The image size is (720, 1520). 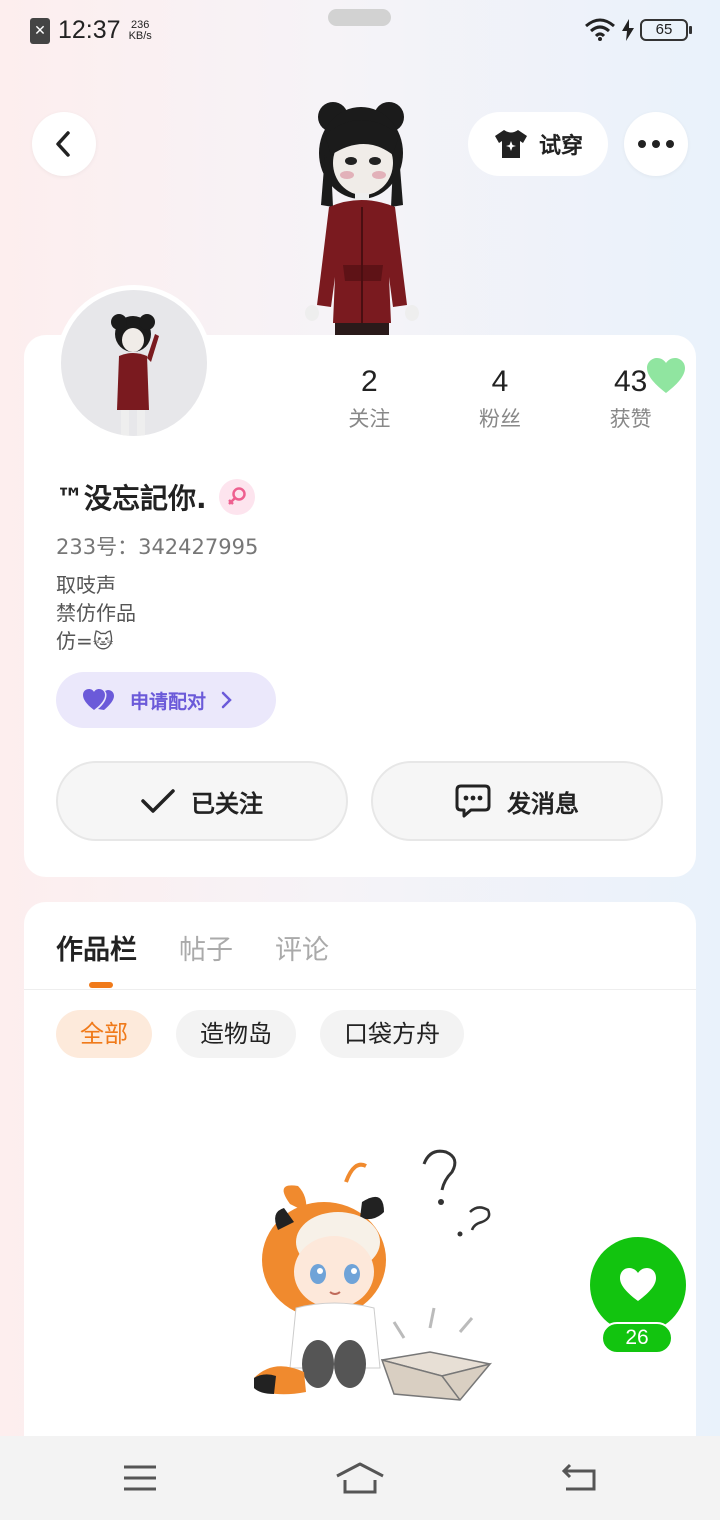 What do you see at coordinates (369, 419) in the screenshot?
I see `following-label: 关注` at bounding box center [369, 419].